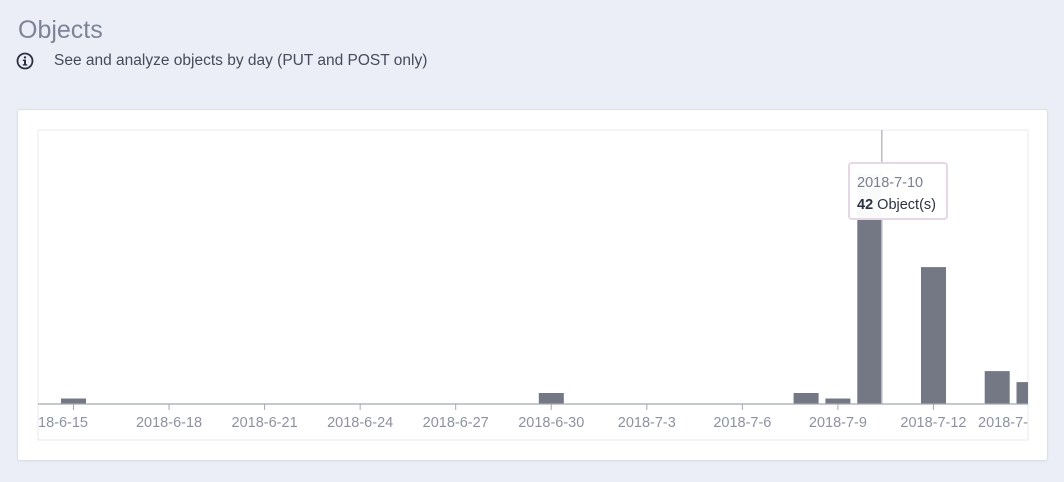  Describe the element at coordinates (742, 423) in the screenshot. I see `x-tick-label: 2018-7-6` at that location.